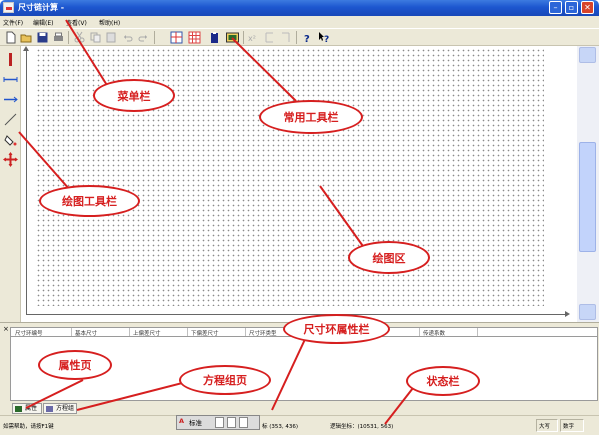 The width and height of the screenshot is (599, 435). I want to click on draw-toolbar, so click(10, 185).